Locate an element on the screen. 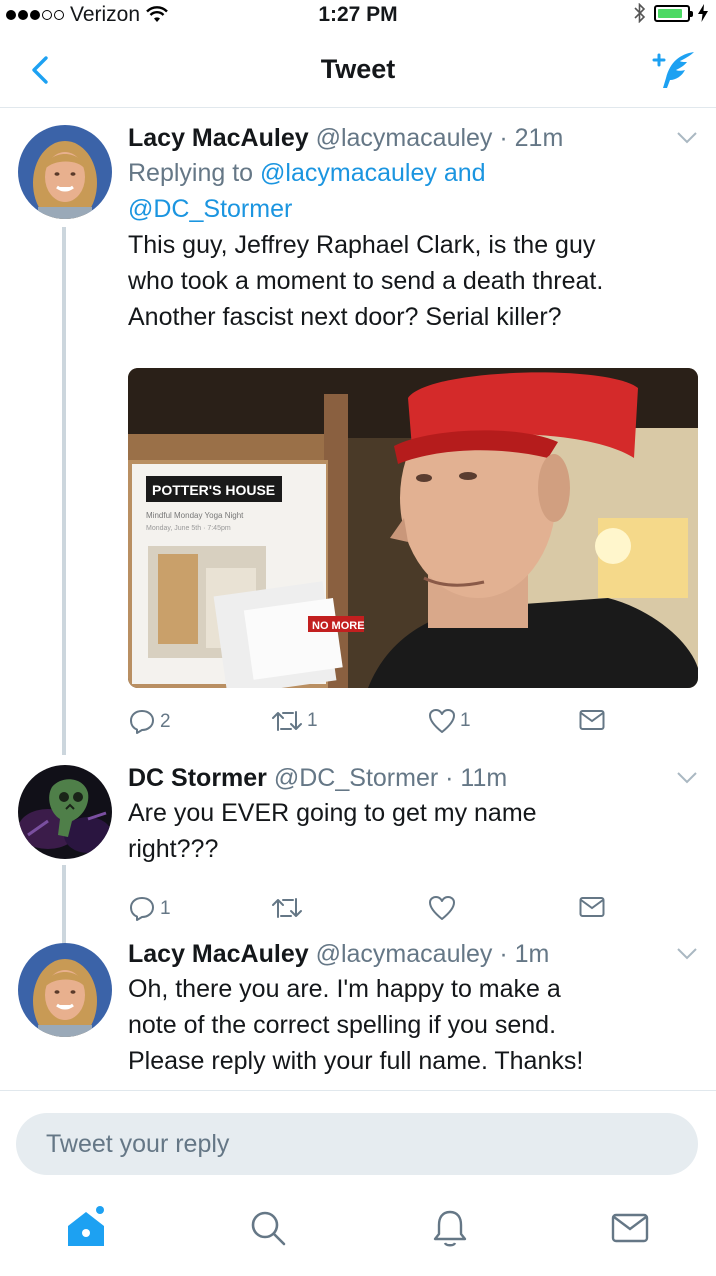  reply-bar: Tweet your reply is located at coordinates (358, 1138).